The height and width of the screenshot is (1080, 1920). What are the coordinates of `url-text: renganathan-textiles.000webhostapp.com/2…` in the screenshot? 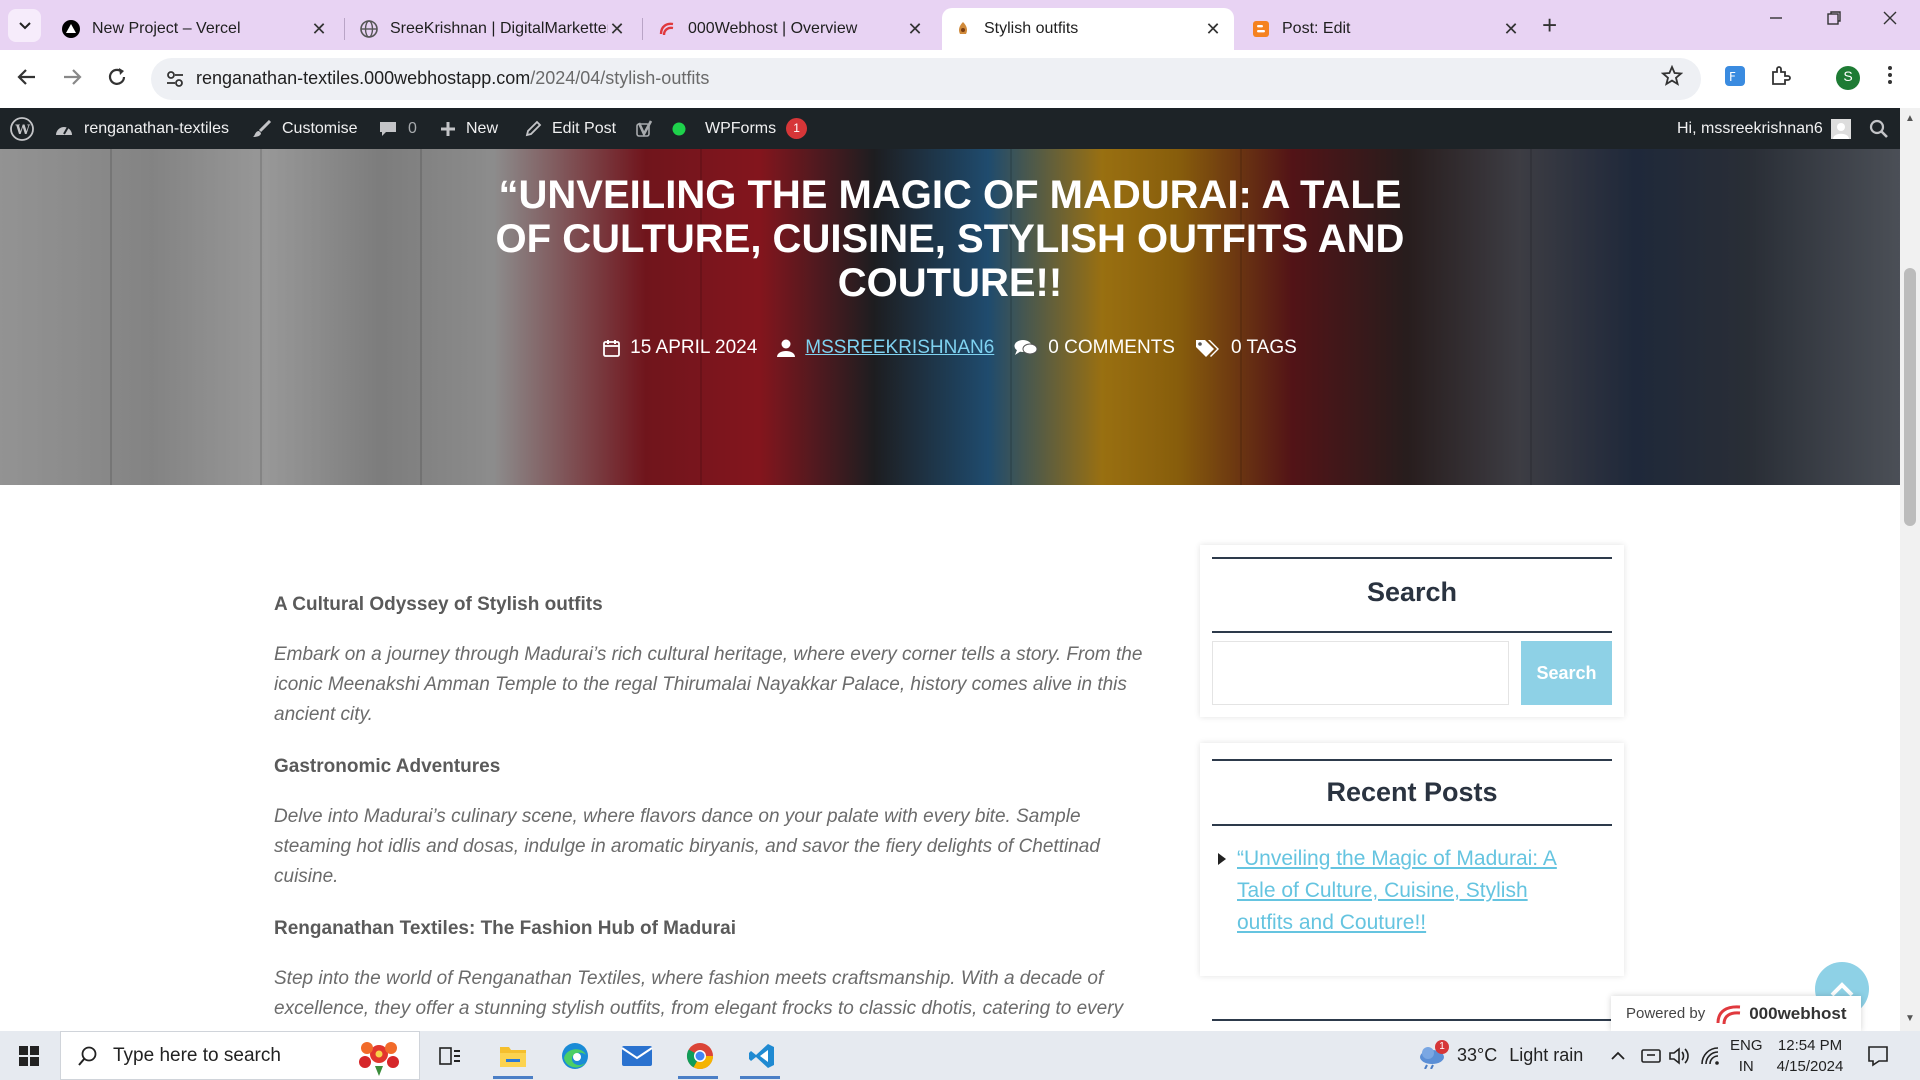 It's located at (452, 78).